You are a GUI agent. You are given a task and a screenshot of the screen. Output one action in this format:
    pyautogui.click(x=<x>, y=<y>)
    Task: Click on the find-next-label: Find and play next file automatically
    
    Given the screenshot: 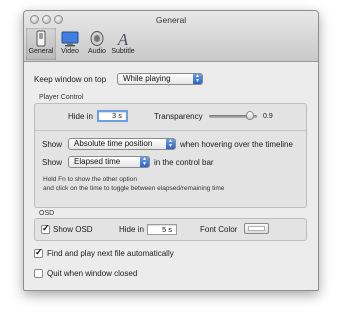 What is the action you would take?
    pyautogui.click(x=110, y=253)
    